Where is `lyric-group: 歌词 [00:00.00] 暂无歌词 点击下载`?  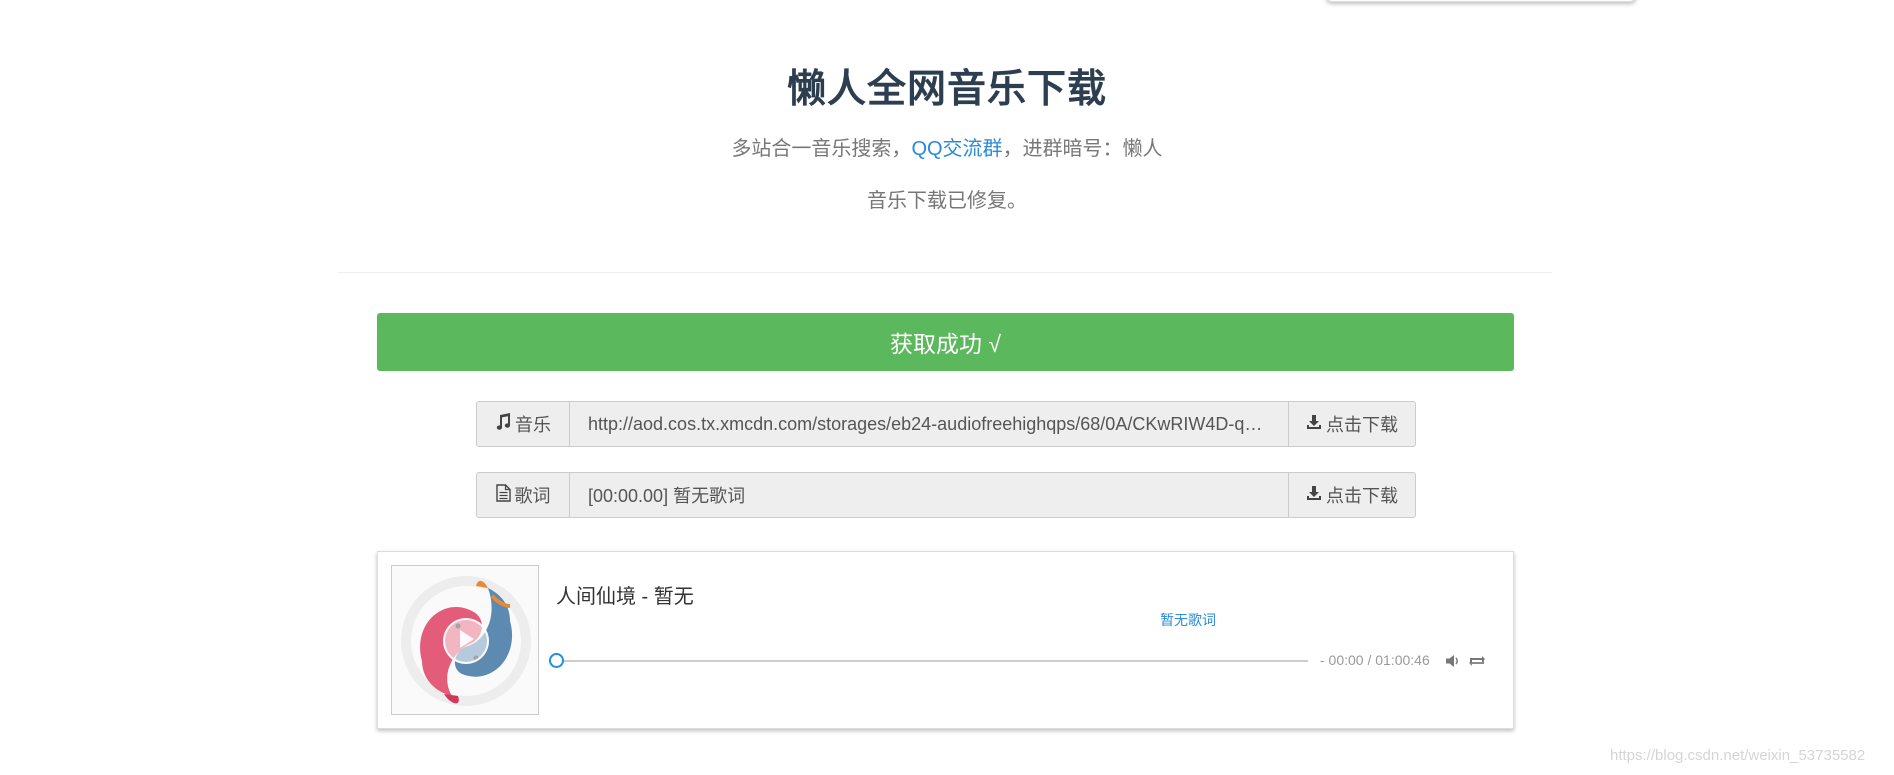 lyric-group: 歌词 [00:00.00] 暂无歌词 点击下载 is located at coordinates (946, 495).